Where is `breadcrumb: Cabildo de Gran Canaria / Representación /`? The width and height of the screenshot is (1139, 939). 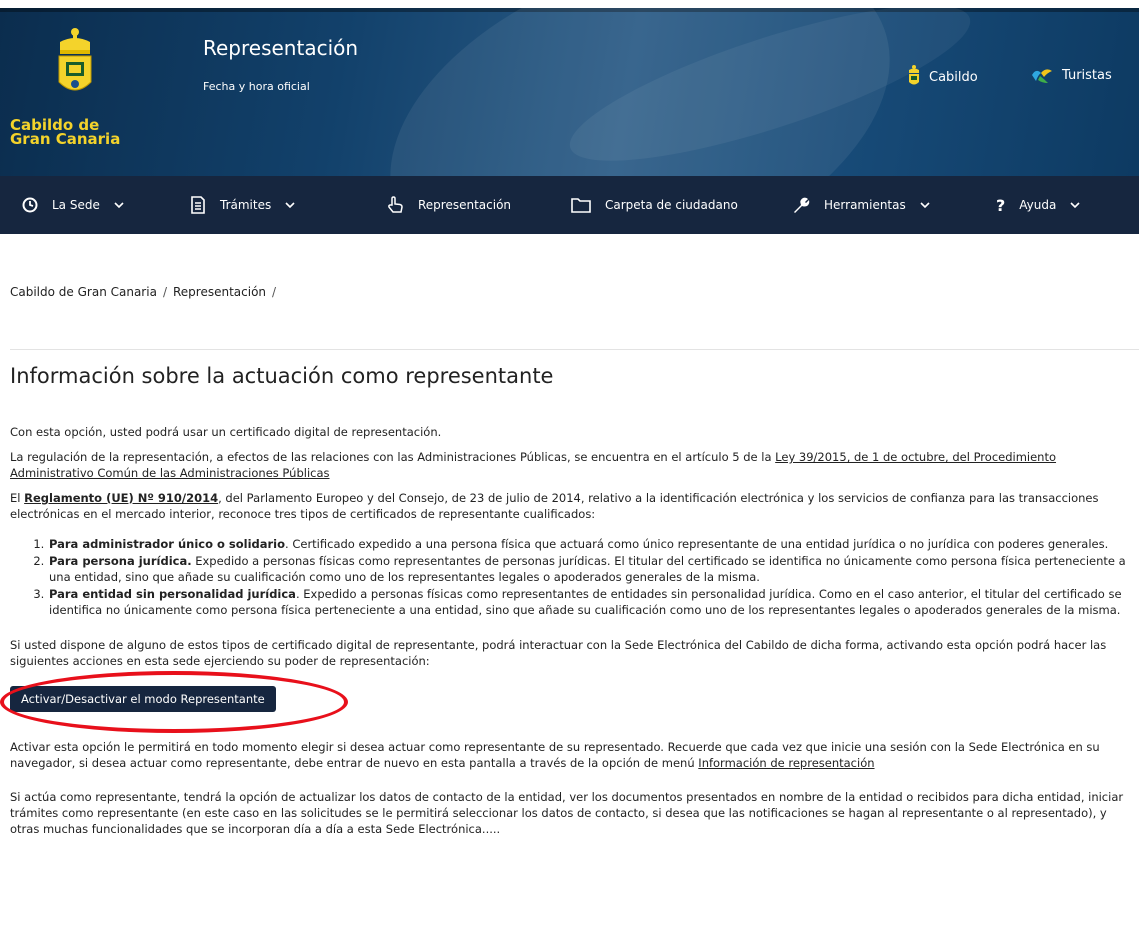 breadcrumb: Cabildo de Gran Canaria / Representación / is located at coordinates (146, 292).